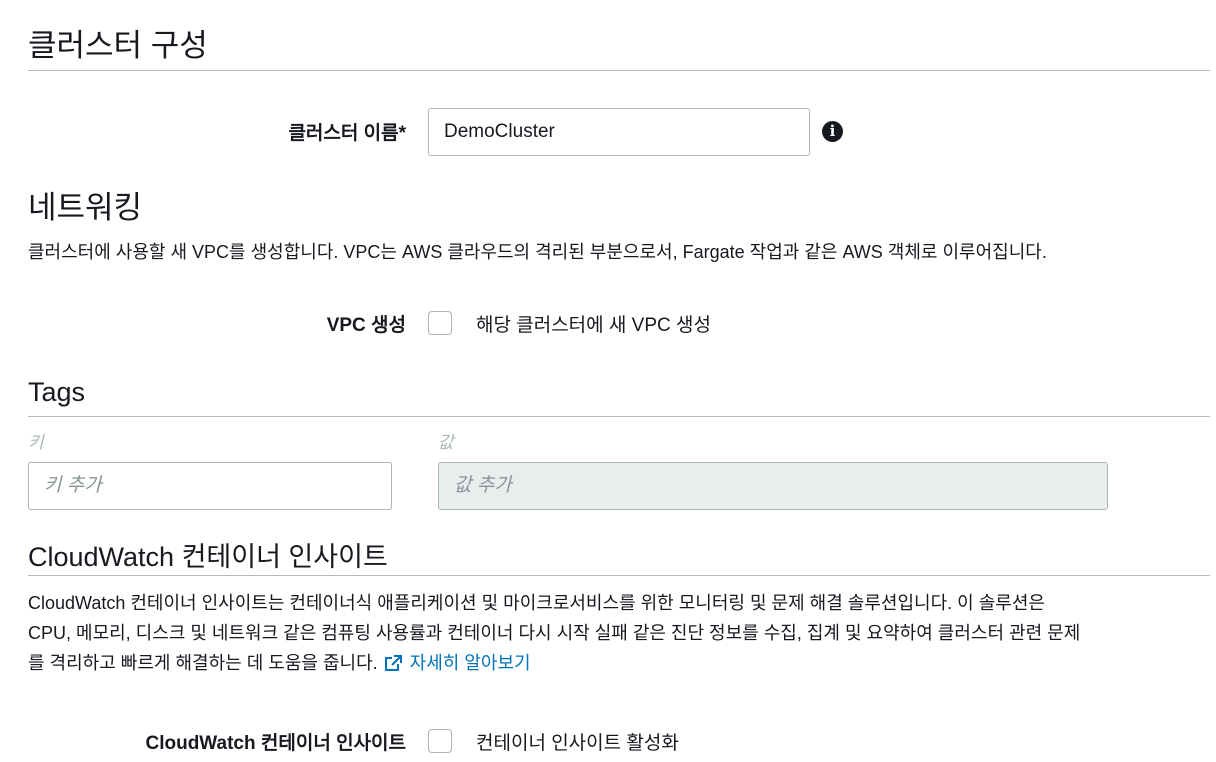 The image size is (1216, 762). What do you see at coordinates (347, 133) in the screenshot?
I see `cluster-name-label: 클러스터 이름*` at bounding box center [347, 133].